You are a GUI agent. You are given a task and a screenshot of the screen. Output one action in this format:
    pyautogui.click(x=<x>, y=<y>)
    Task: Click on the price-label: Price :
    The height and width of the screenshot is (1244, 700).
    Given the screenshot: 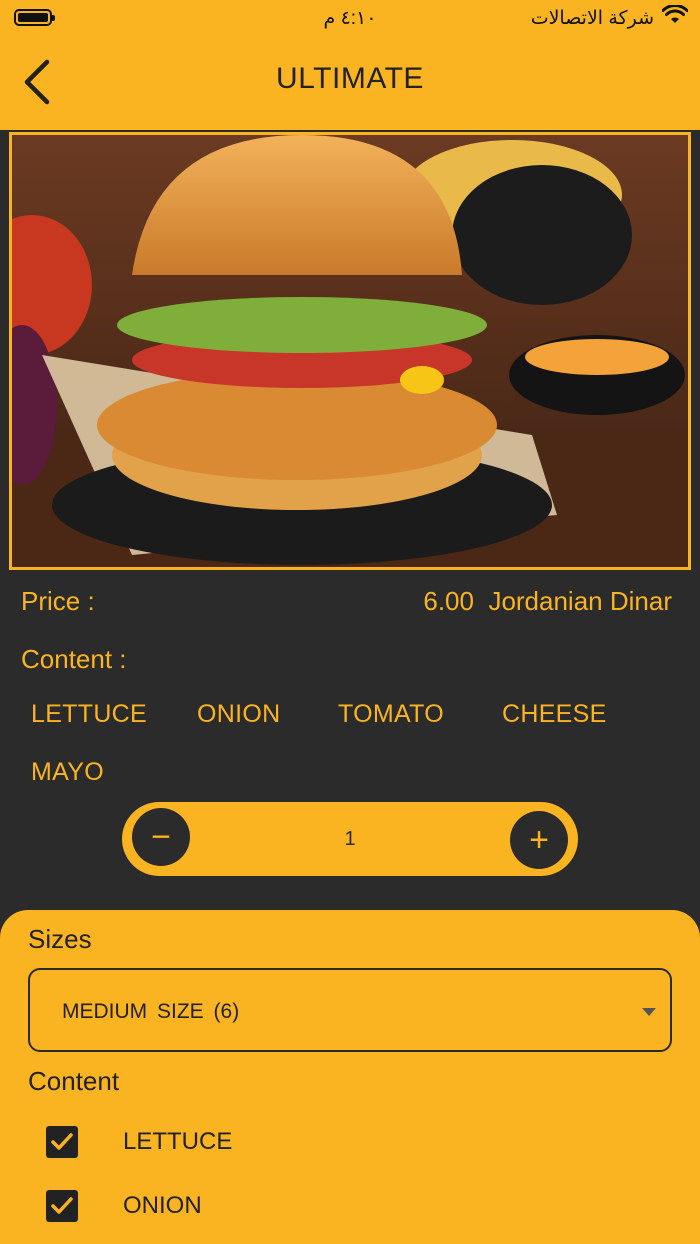 What is the action you would take?
    pyautogui.click(x=58, y=601)
    